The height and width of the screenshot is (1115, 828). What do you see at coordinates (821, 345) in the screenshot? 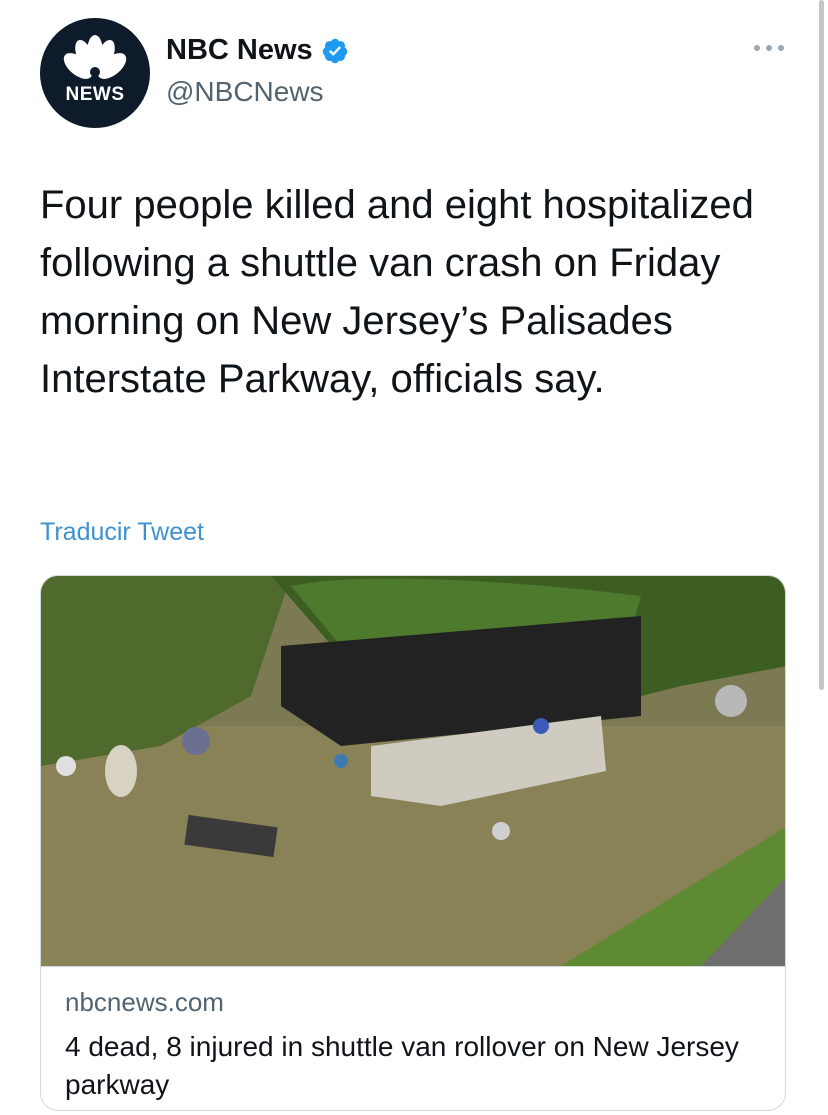
I see `scrollbar` at bounding box center [821, 345].